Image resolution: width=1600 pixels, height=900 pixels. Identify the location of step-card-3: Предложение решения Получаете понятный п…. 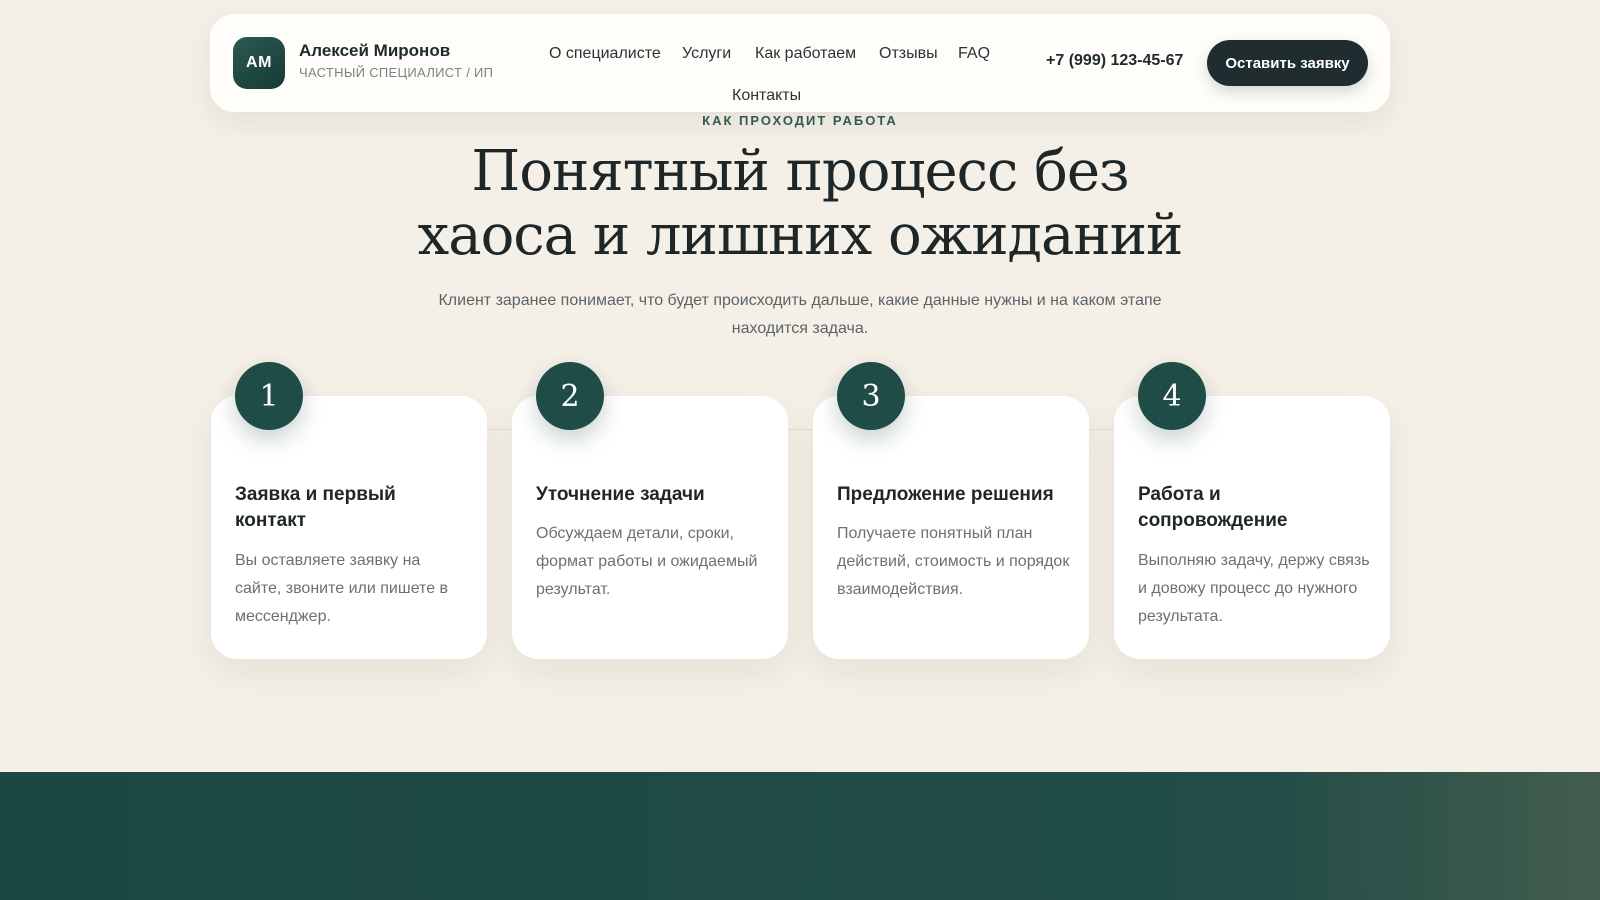
(951, 527).